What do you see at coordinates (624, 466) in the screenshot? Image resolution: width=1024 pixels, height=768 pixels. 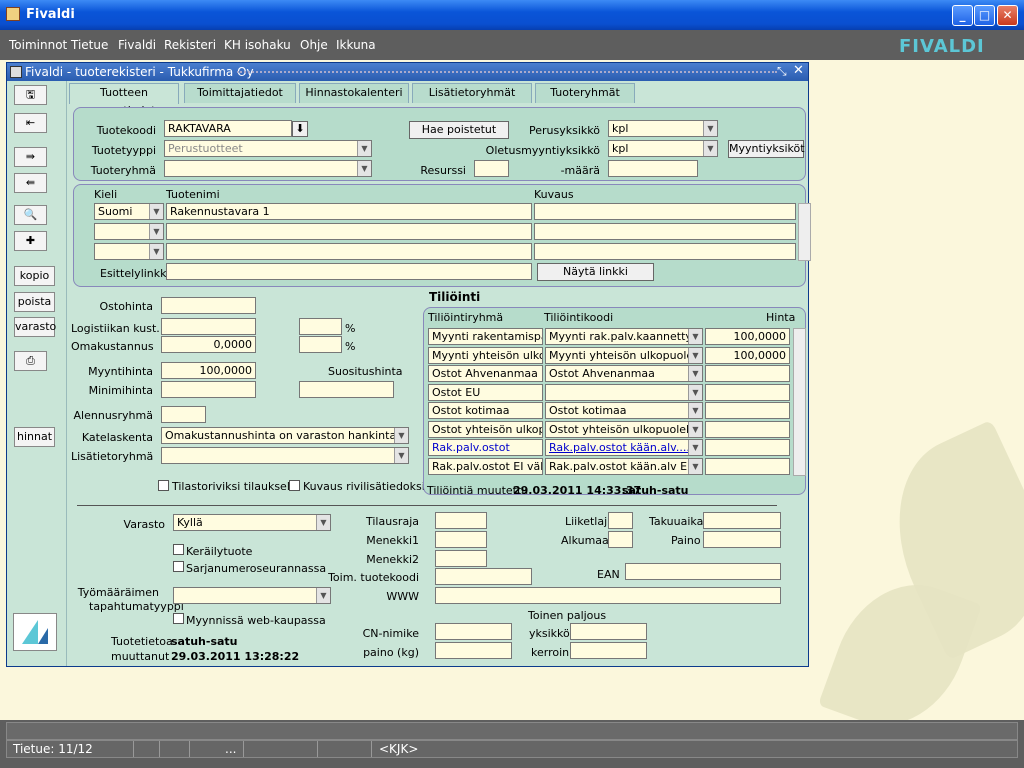 I see `tiliointikoodi-select: Rak.palv.ostot kään.alv EI ... ▼` at bounding box center [624, 466].